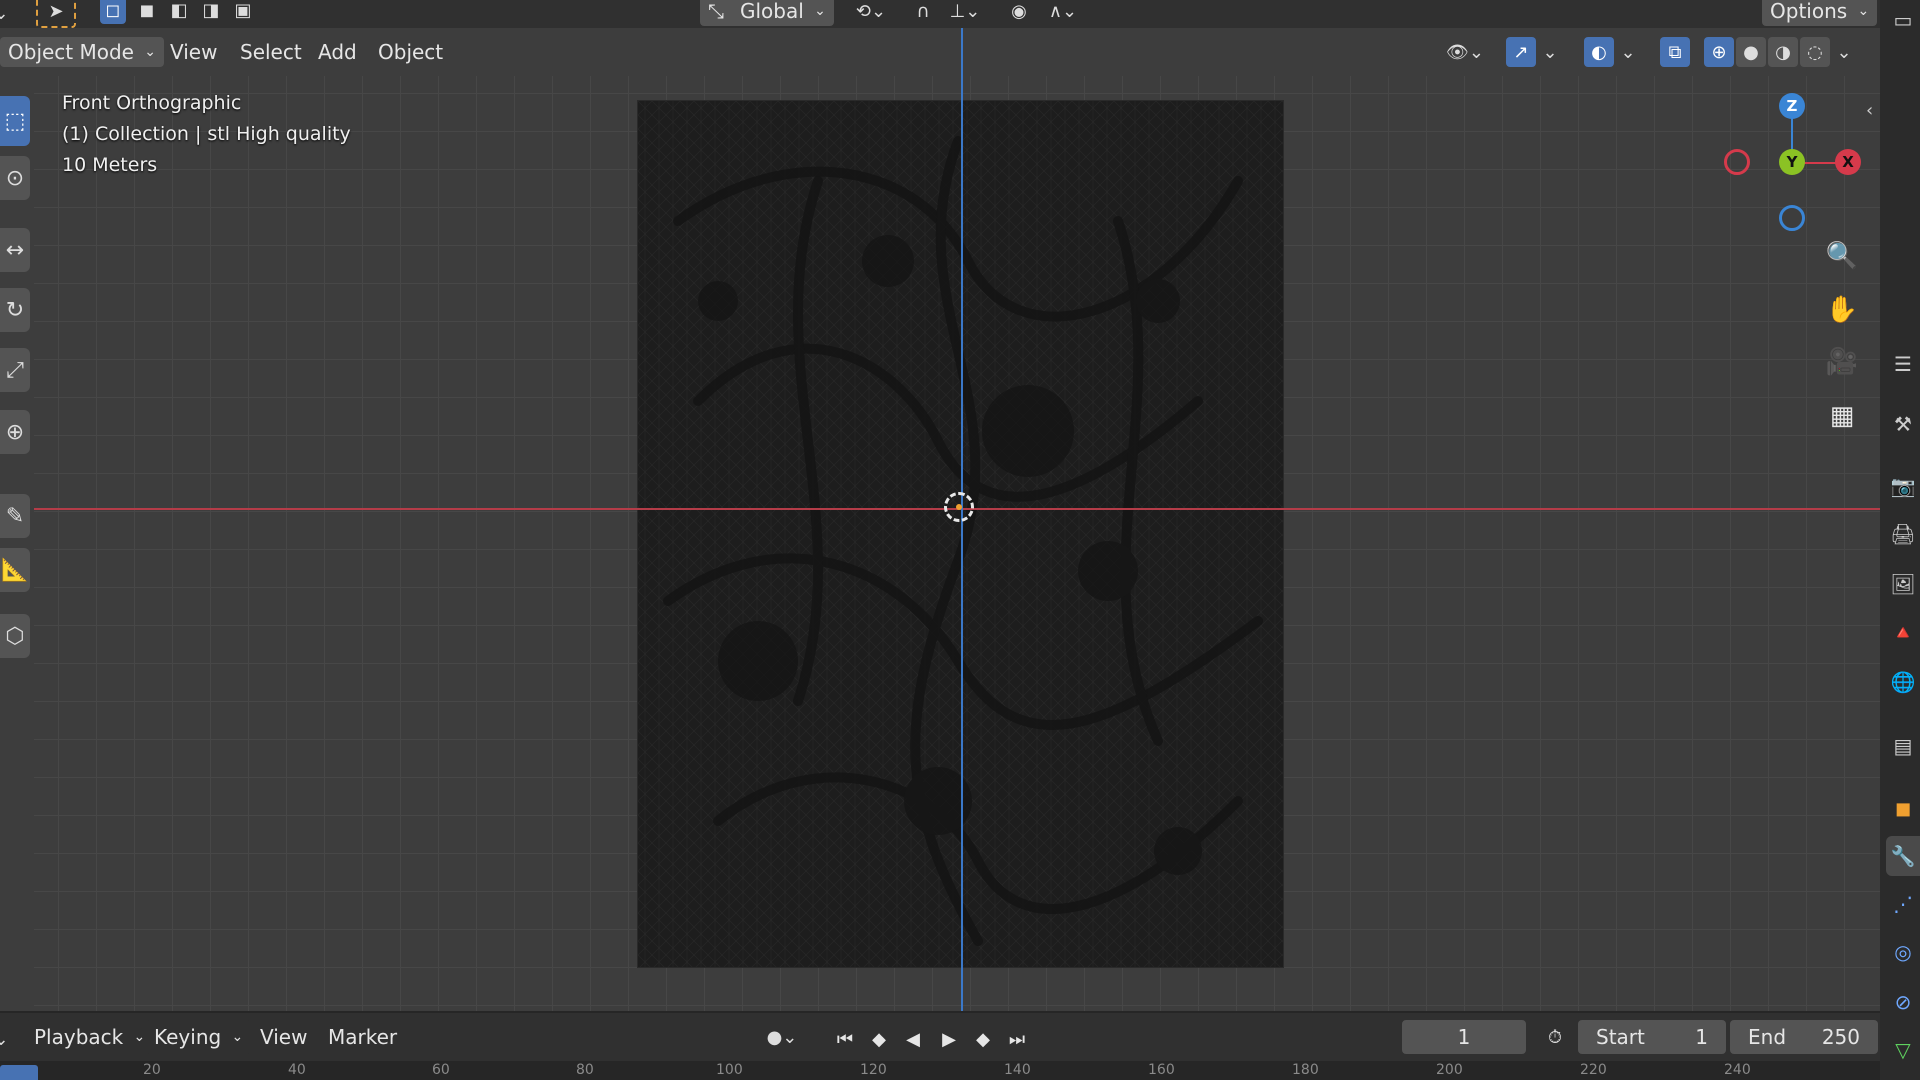 Image resolution: width=1920 pixels, height=1080 pixels. What do you see at coordinates (1767, 1037) in the screenshot?
I see `end-label: End` at bounding box center [1767, 1037].